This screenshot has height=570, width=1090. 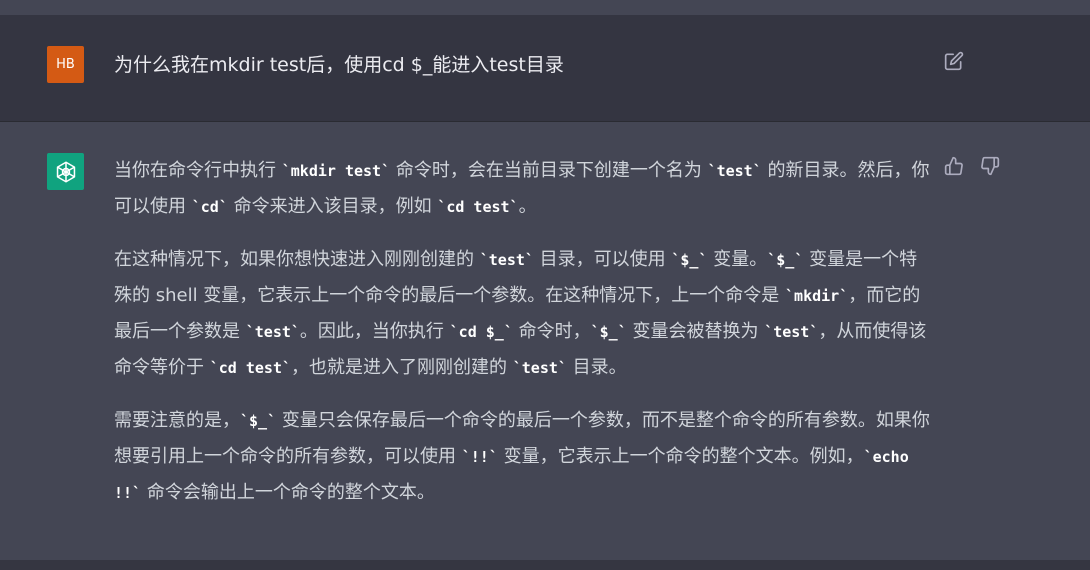 I want to click on answer-text: 需要注意的是，, so click(x=177, y=420).